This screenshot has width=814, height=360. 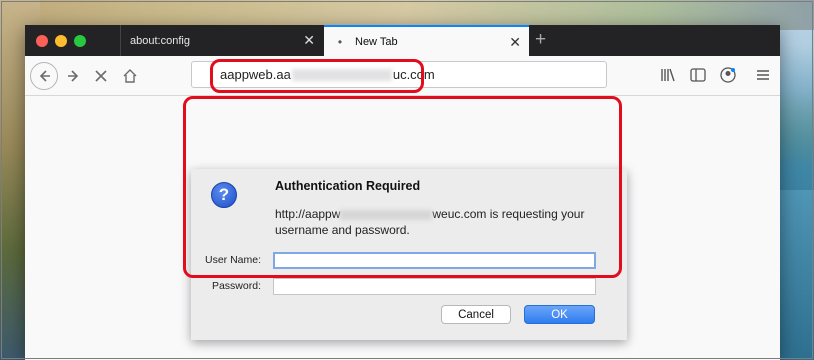 I want to click on sidebar-icon, so click(x=698, y=75).